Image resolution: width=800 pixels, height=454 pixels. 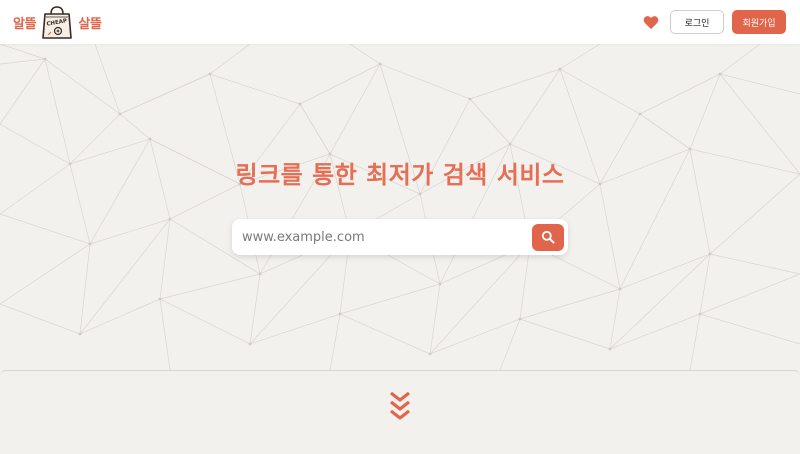 I want to click on logo: 알뜰 CHEAP 살뜰, so click(x=57, y=22).